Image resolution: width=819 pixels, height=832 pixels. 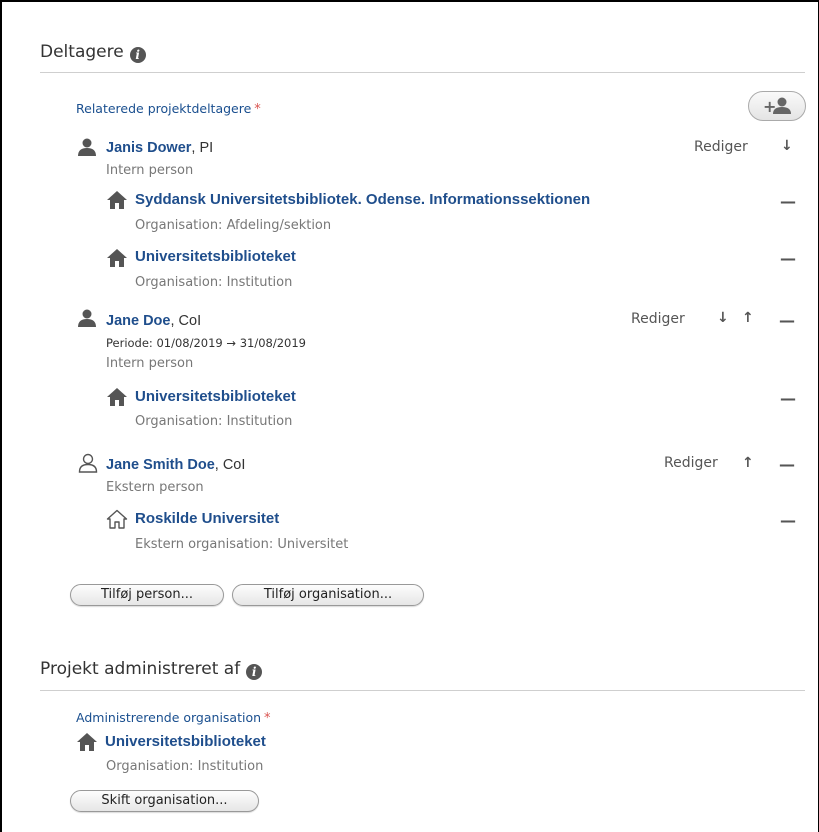 I want to click on person-name-link: Jane Doe, so click(x=138, y=321).